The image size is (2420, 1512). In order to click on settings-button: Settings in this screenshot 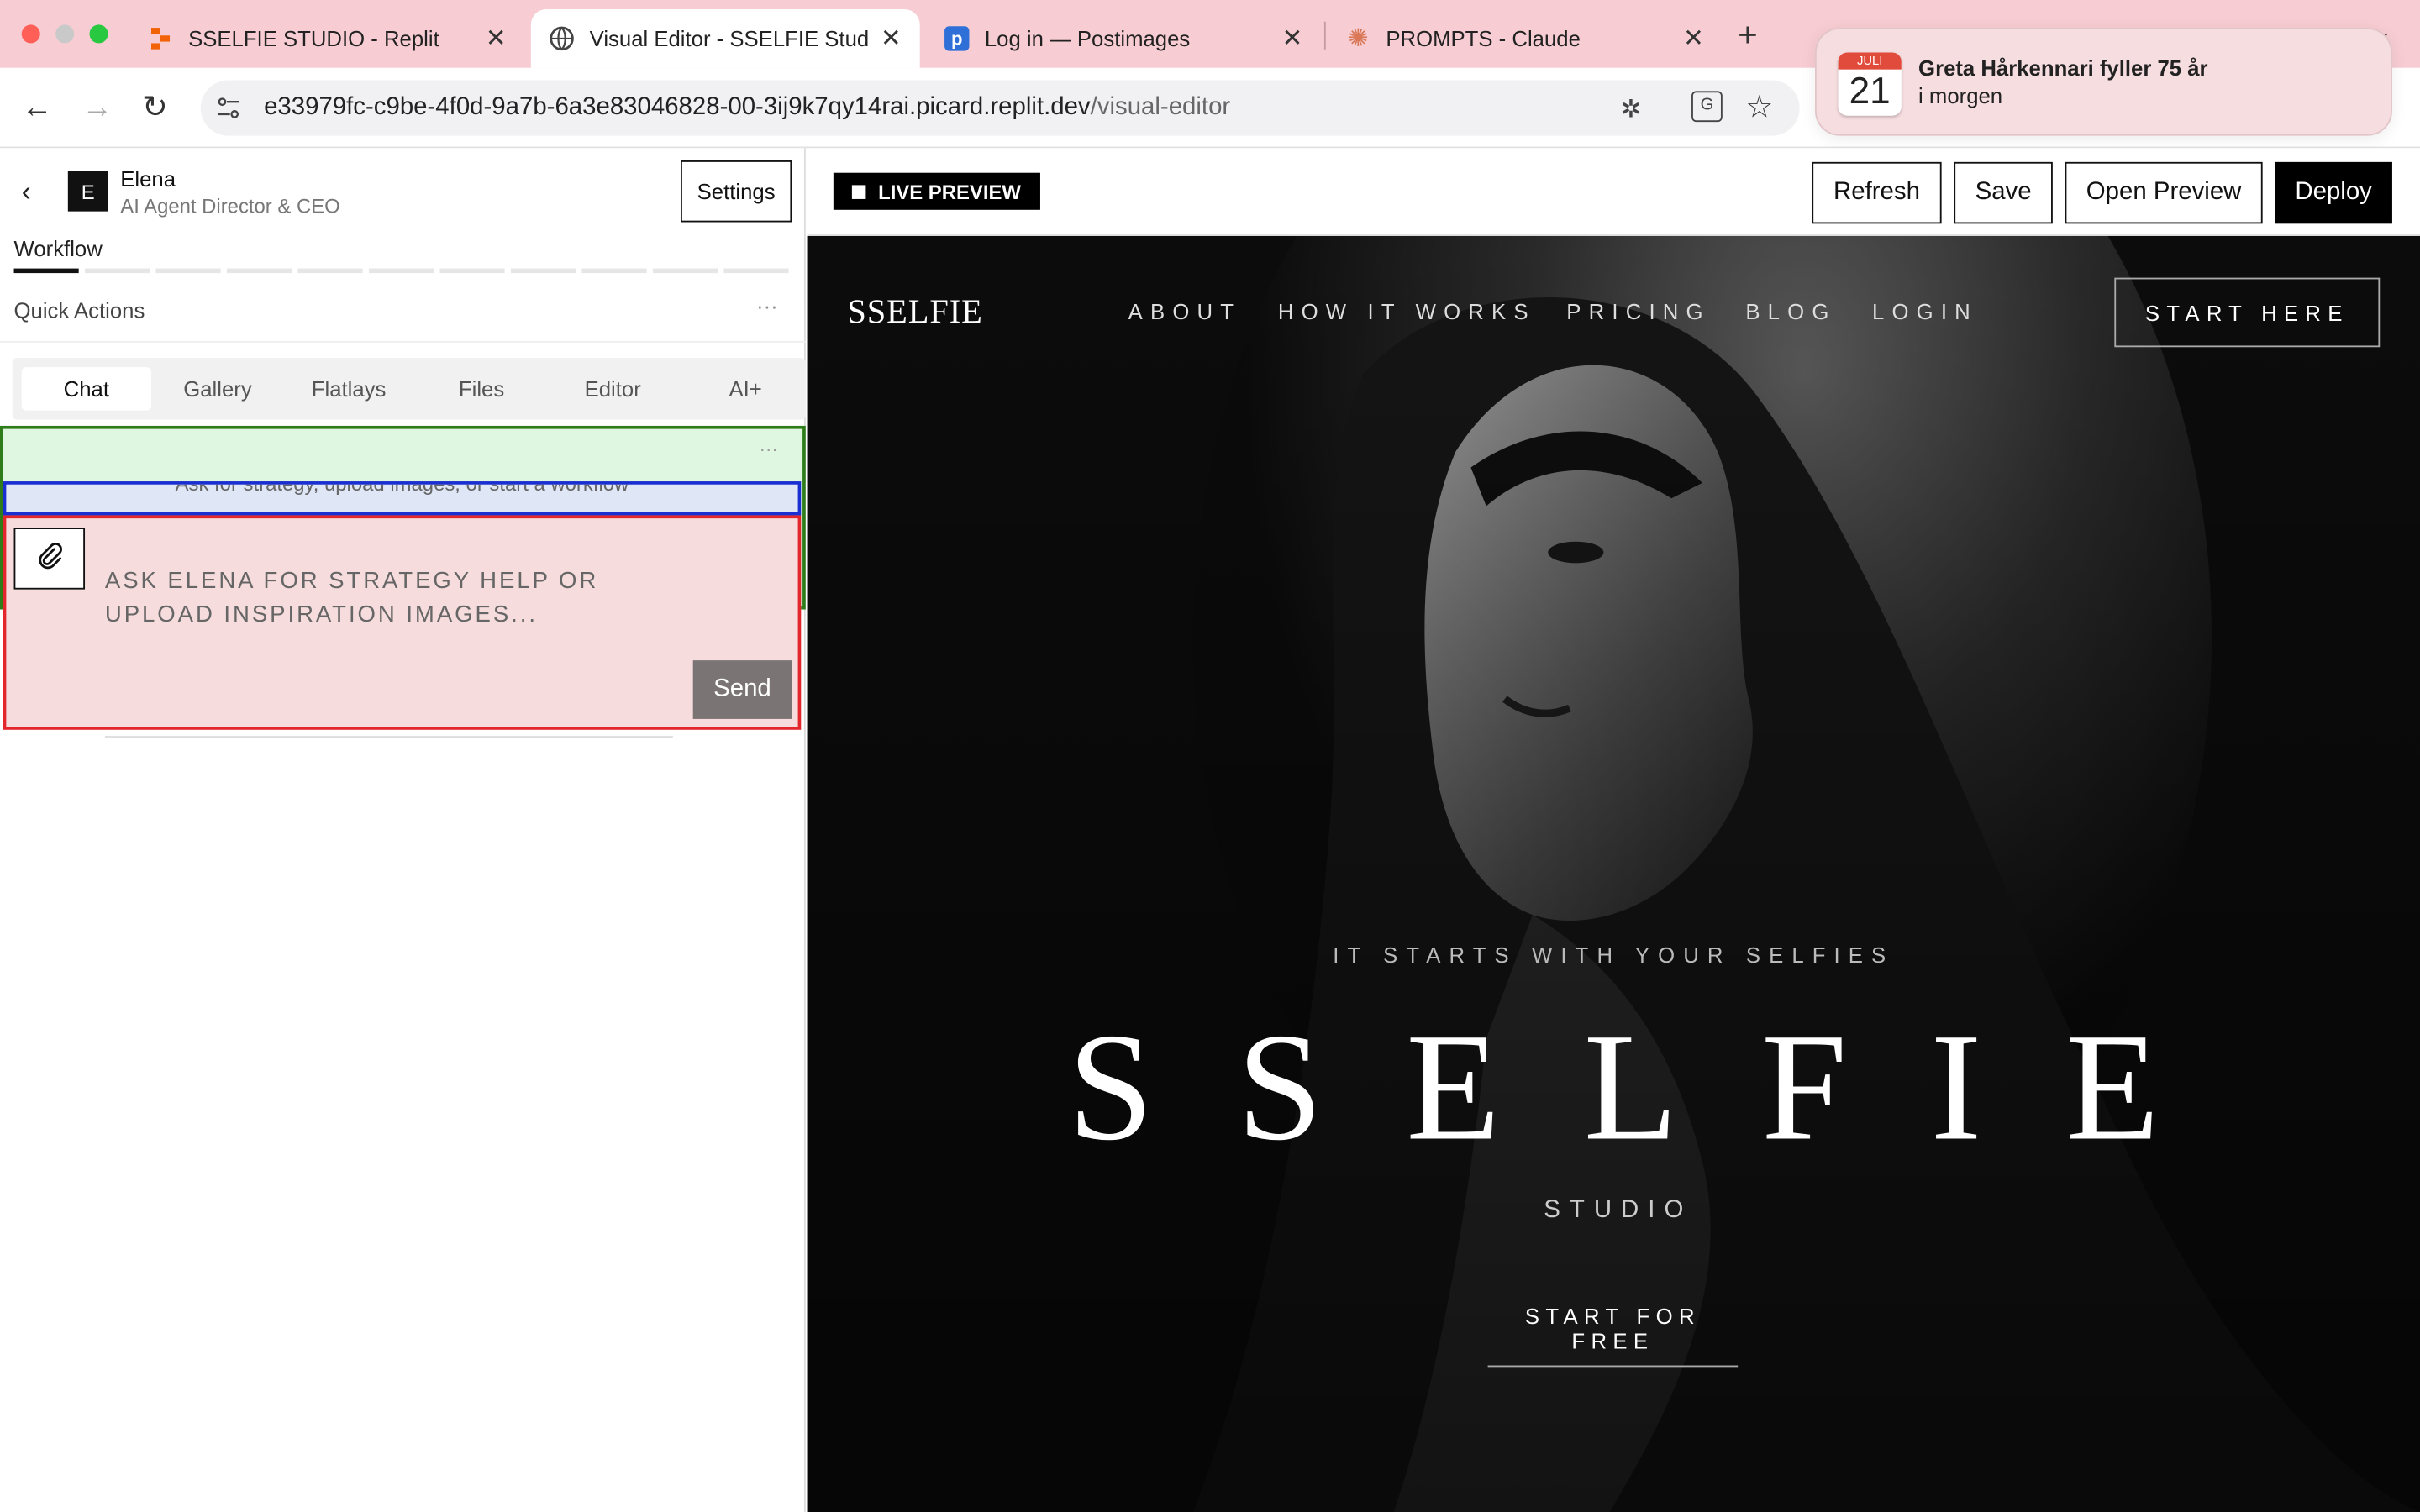, I will do `click(736, 191)`.